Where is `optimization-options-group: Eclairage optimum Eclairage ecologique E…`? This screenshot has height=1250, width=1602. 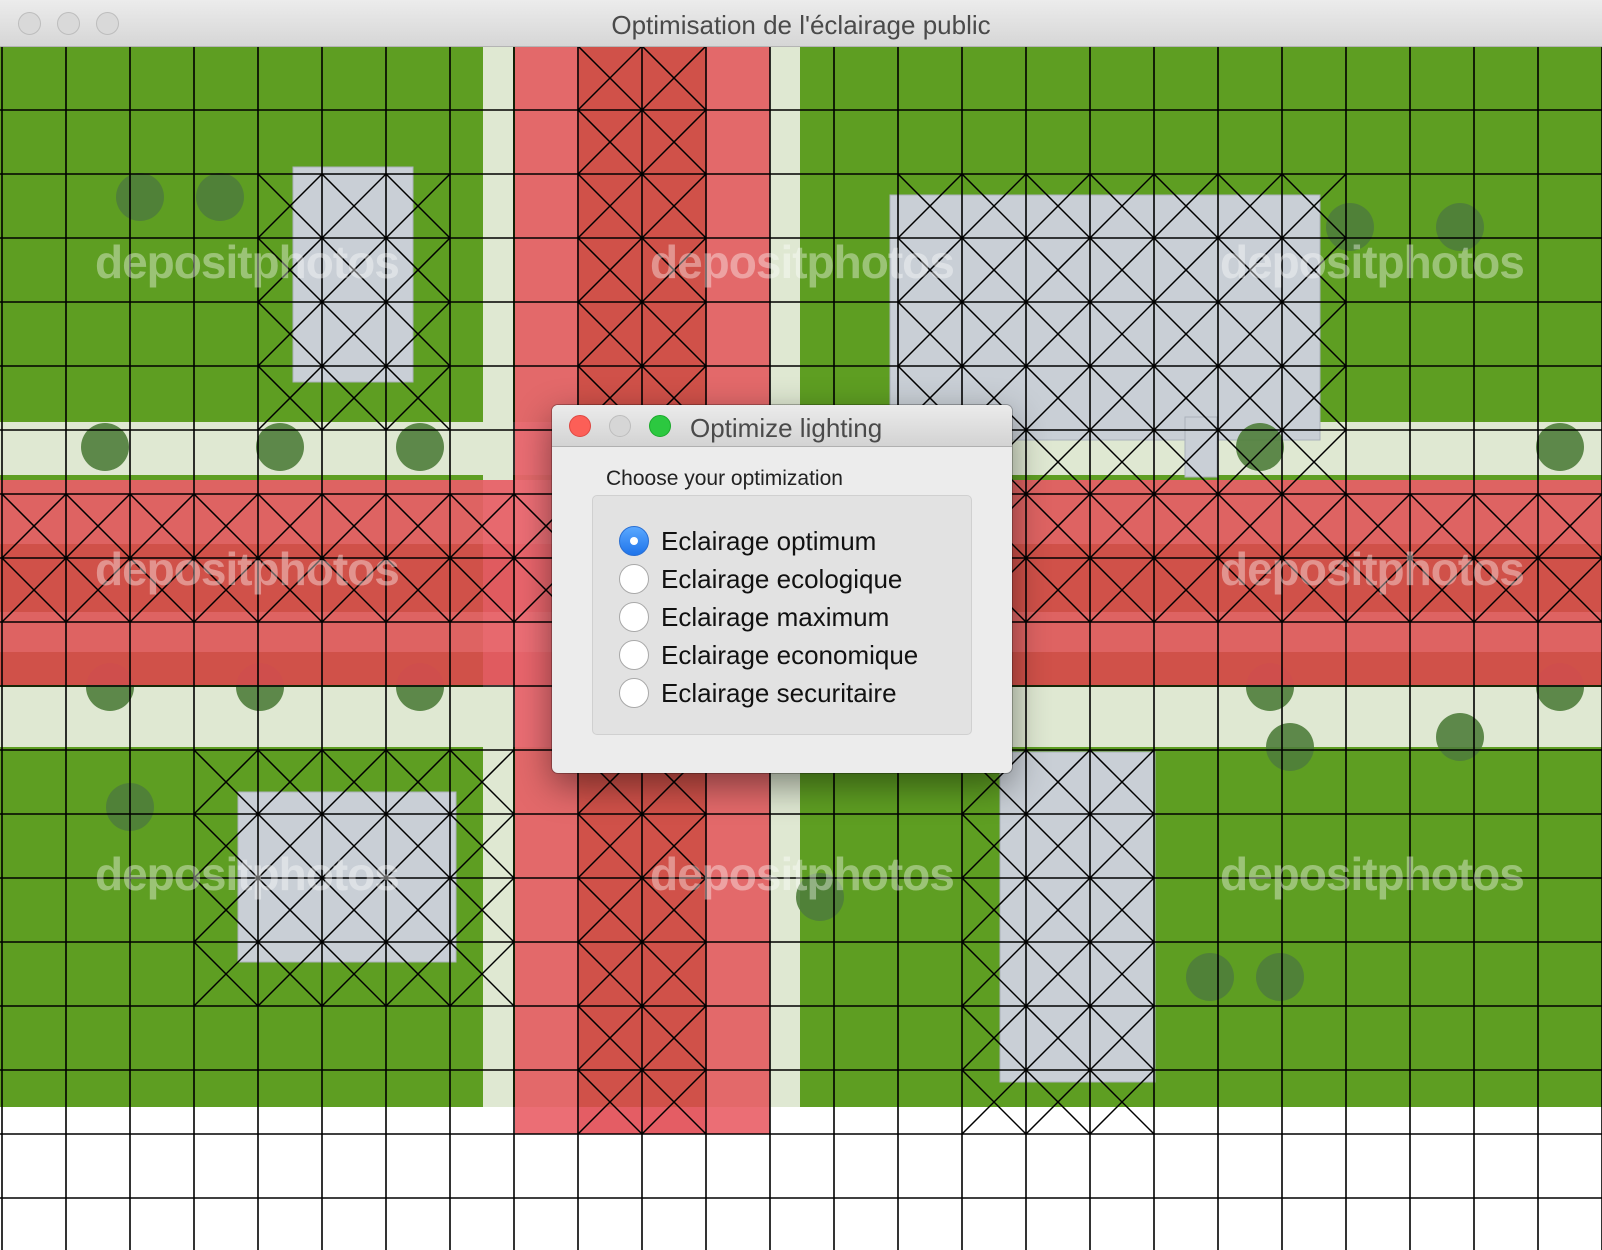 optimization-options-group: Eclairage optimum Eclairage ecologique E… is located at coordinates (782, 615).